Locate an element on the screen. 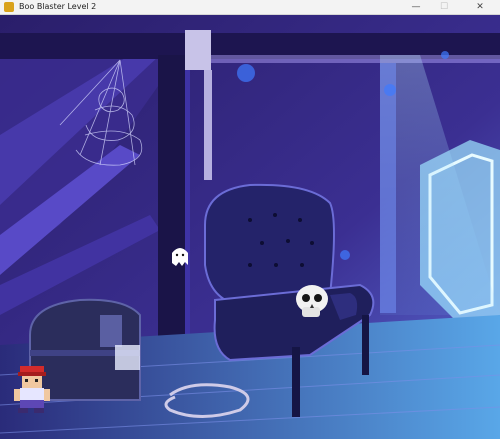  treasure-chest is located at coordinates (85, 349).